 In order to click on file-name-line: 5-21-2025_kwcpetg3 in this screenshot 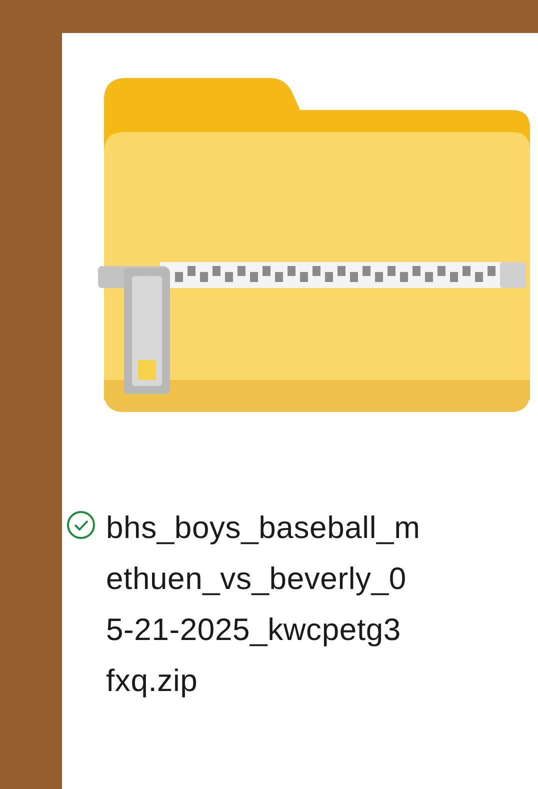, I will do `click(254, 630)`.